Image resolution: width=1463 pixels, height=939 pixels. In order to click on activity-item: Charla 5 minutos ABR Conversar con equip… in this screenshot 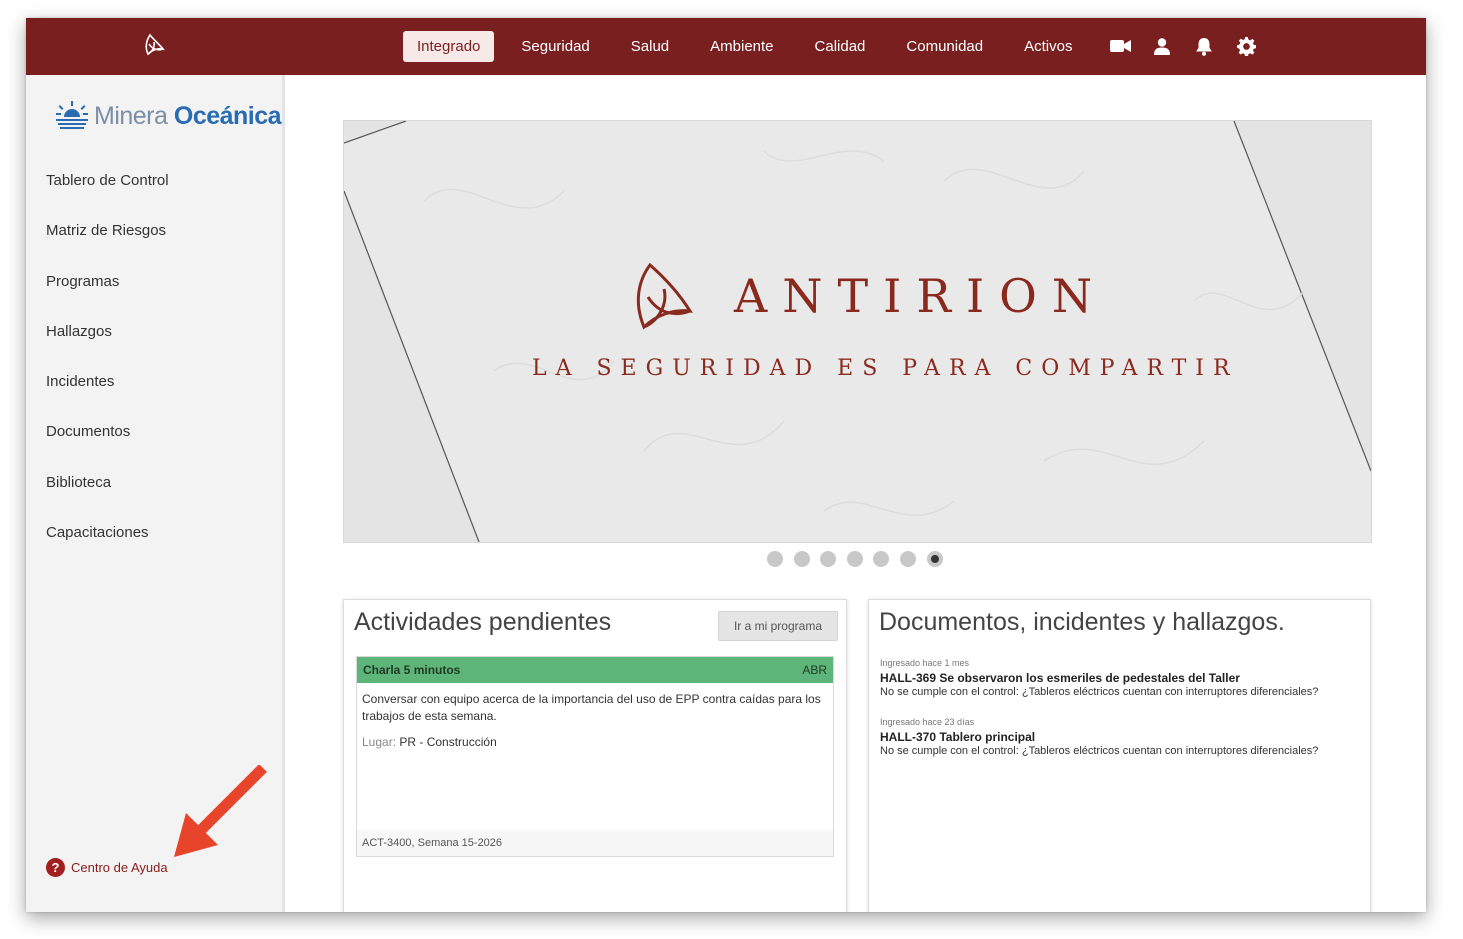, I will do `click(595, 756)`.